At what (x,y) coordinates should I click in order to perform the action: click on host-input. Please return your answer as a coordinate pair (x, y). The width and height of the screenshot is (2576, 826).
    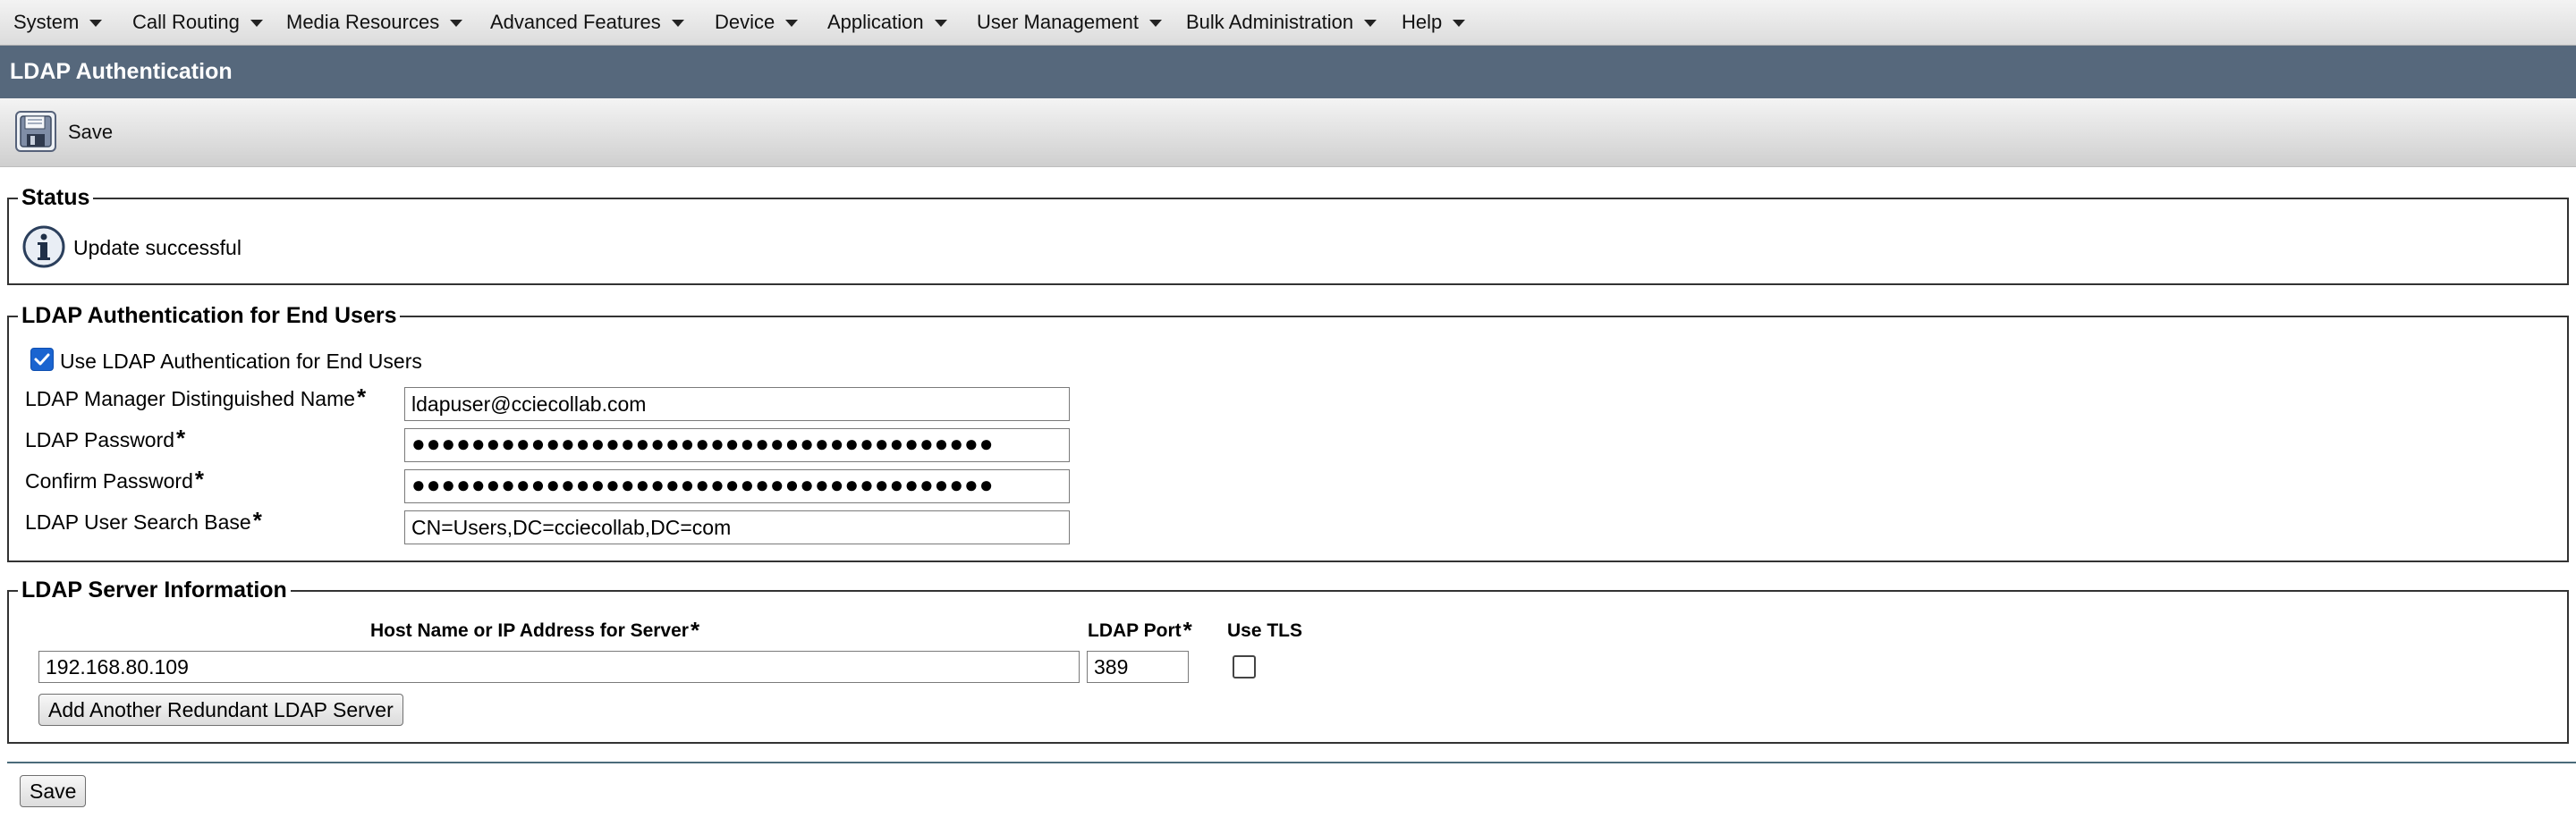
    Looking at the image, I should click on (559, 667).